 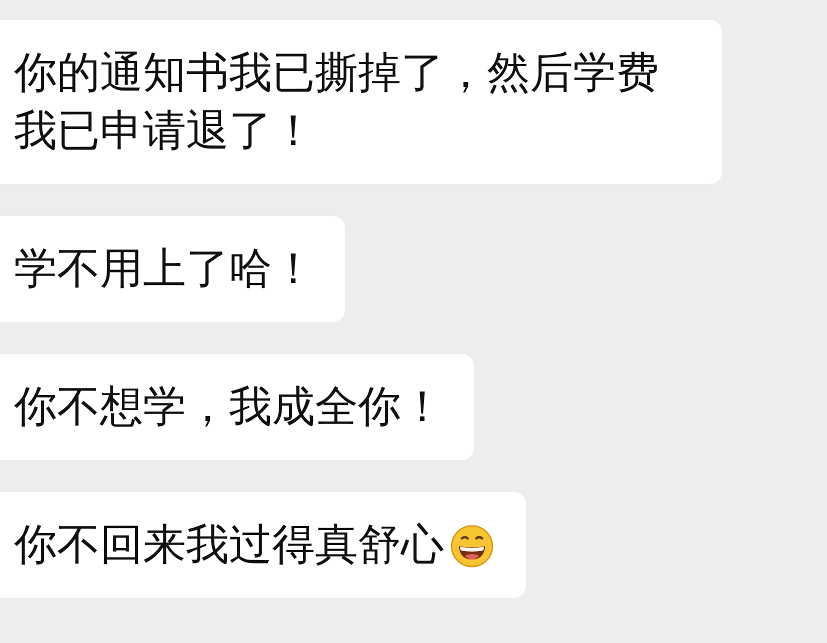 I want to click on message-text: 你的通知书我已撕掉了，然后学费我已申请退了！, so click(x=337, y=102).